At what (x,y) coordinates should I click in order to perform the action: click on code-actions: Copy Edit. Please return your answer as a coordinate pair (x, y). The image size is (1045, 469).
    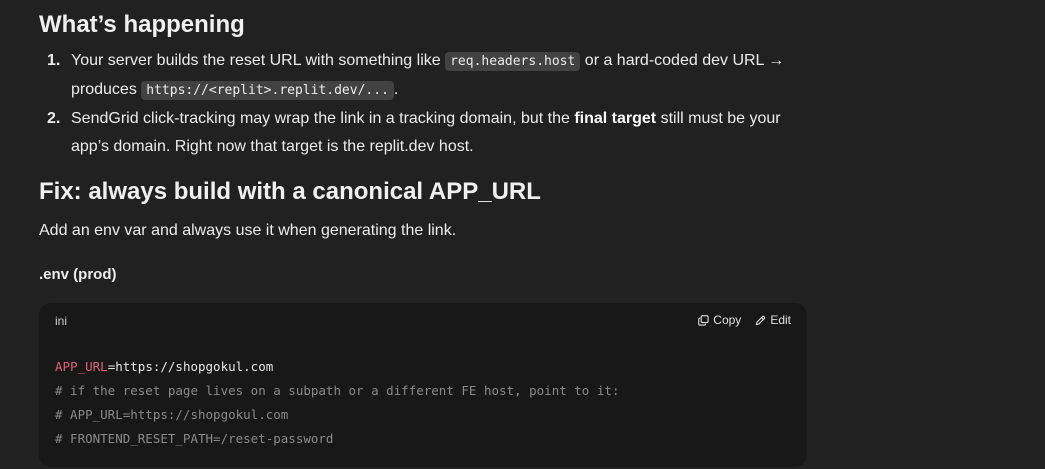
    Looking at the image, I should click on (744, 320).